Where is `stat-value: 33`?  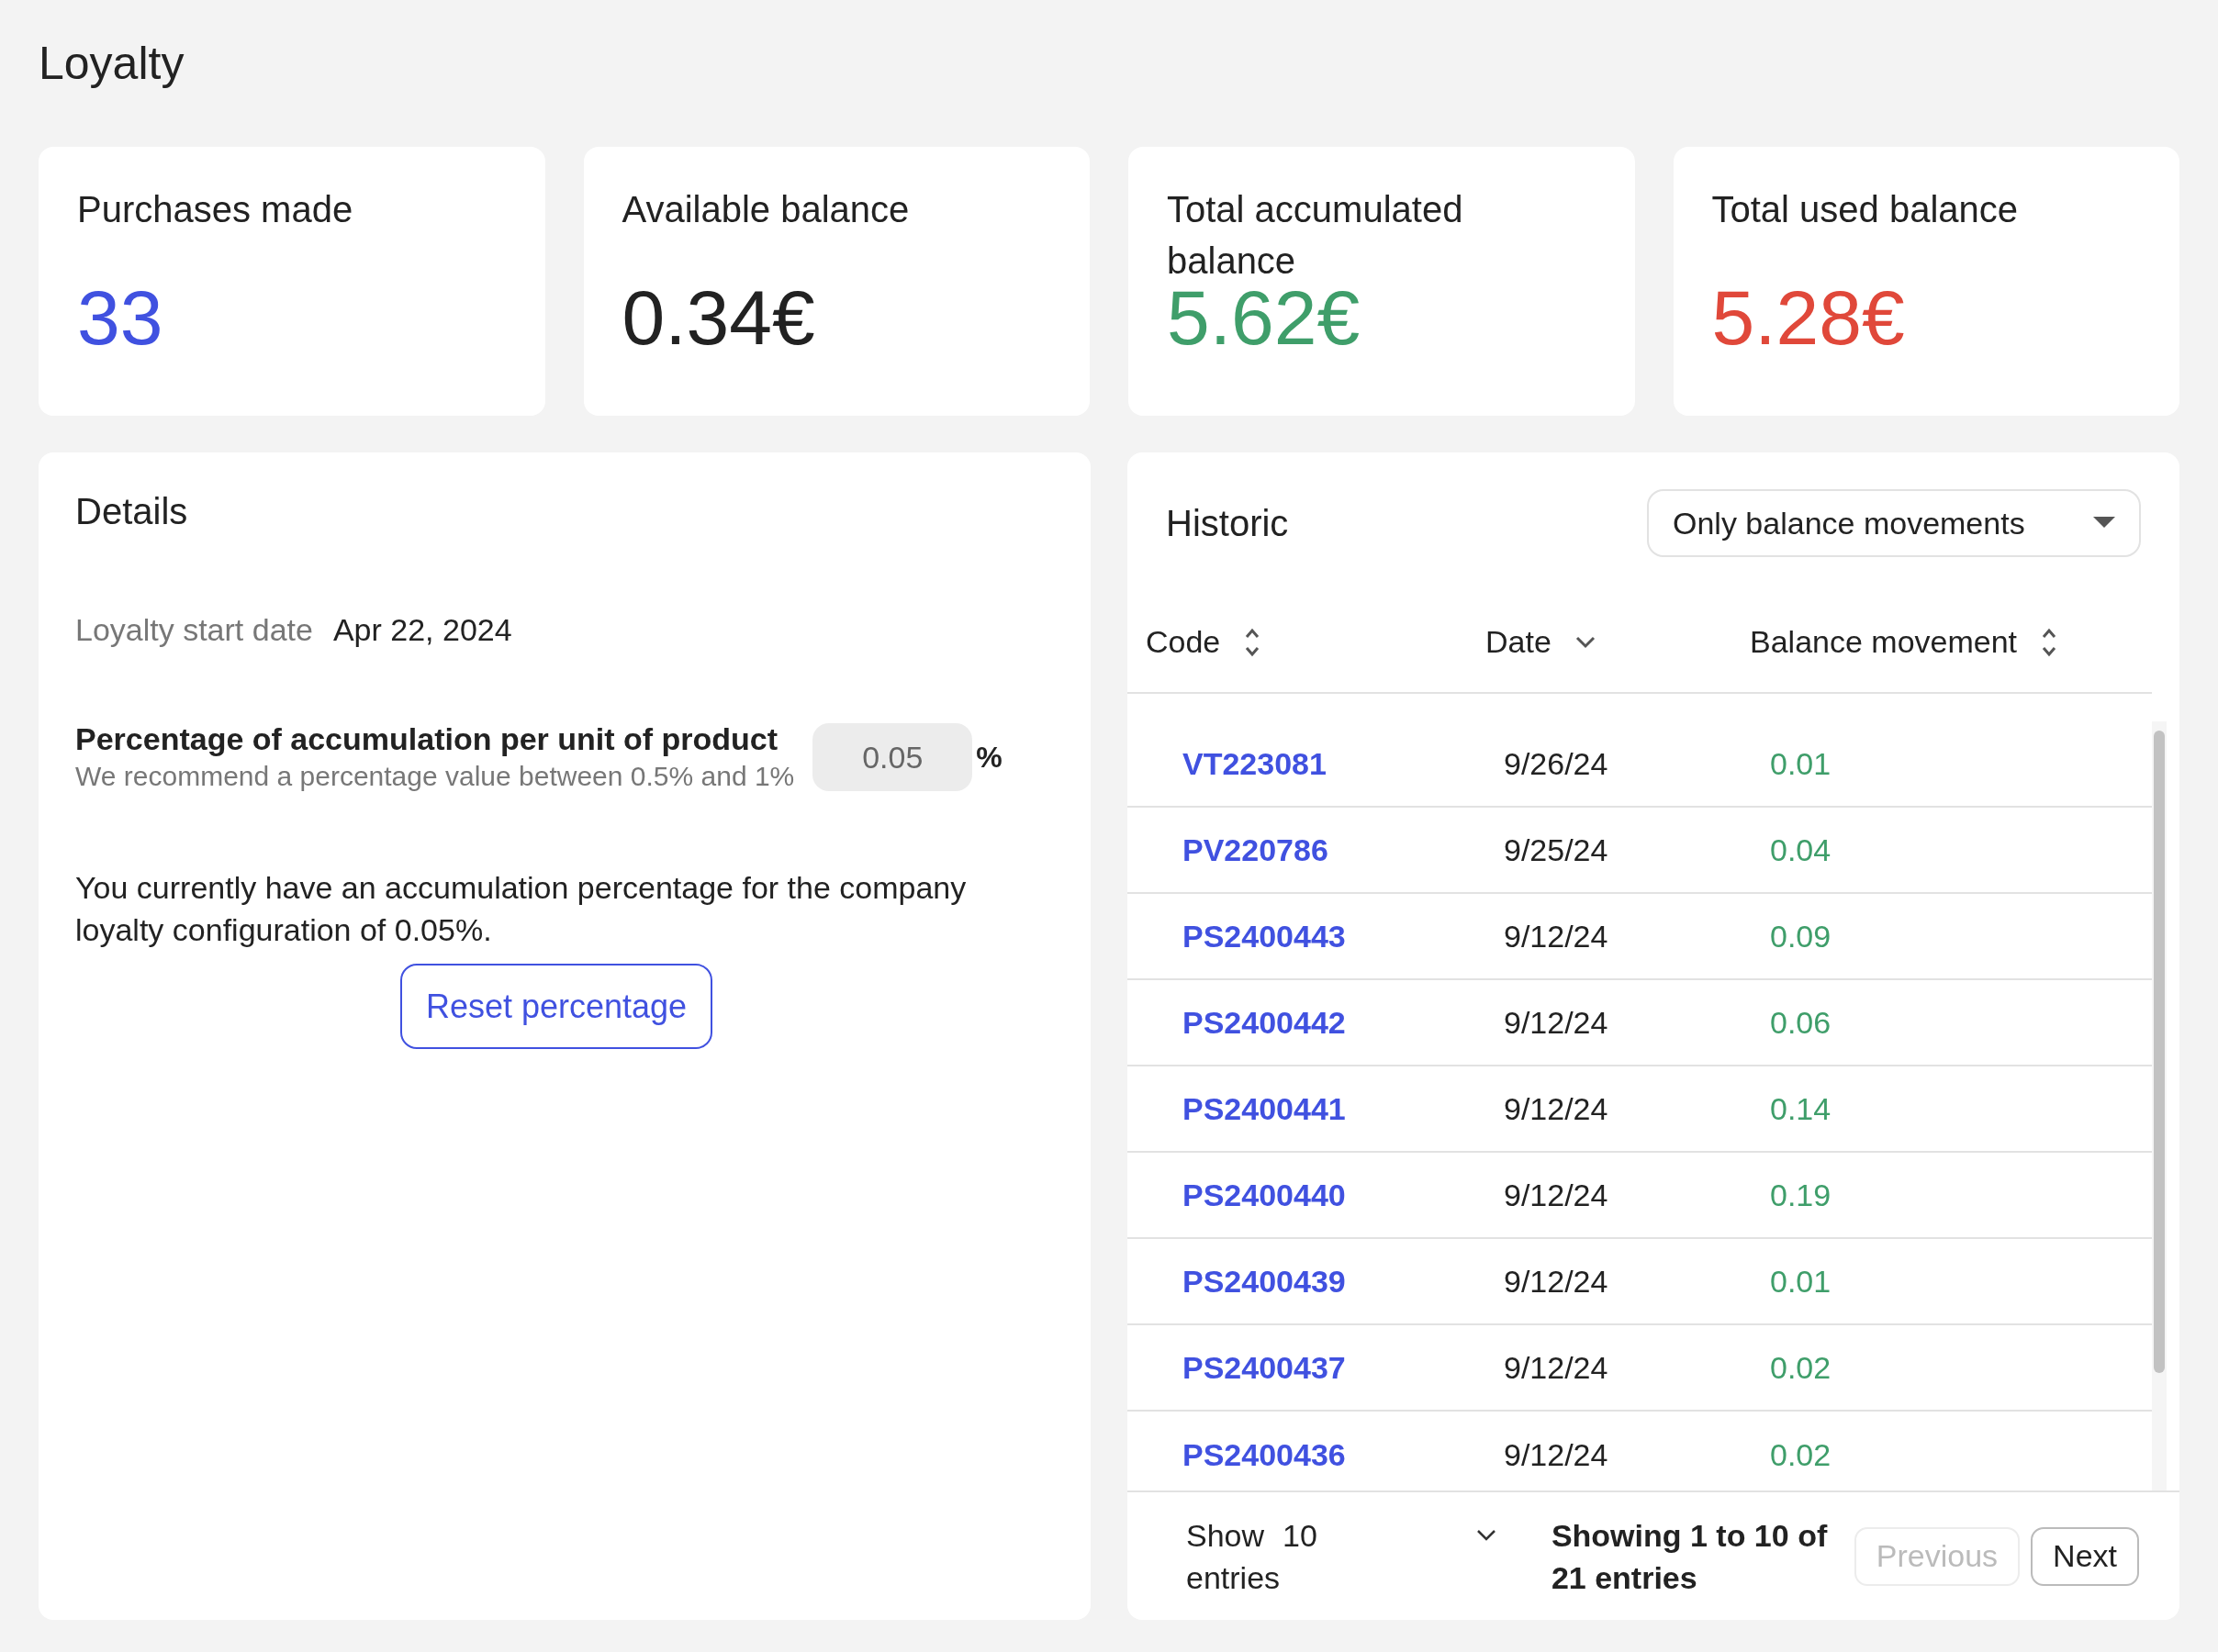
stat-value: 33 is located at coordinates (120, 317).